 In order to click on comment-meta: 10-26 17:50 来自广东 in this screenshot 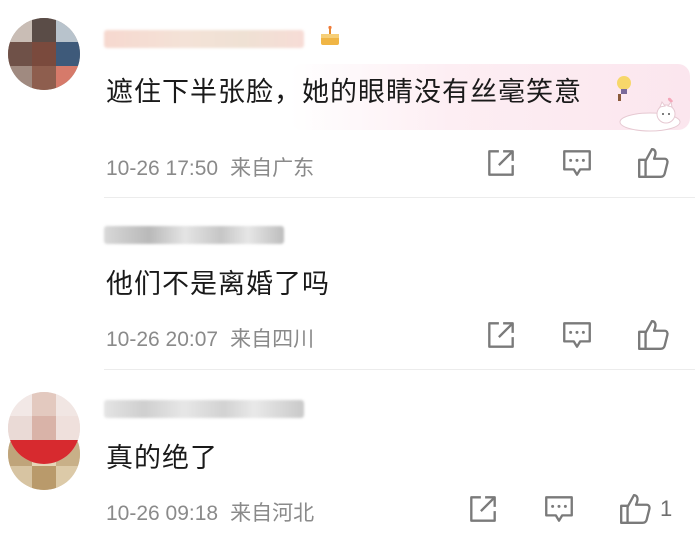, I will do `click(210, 167)`.